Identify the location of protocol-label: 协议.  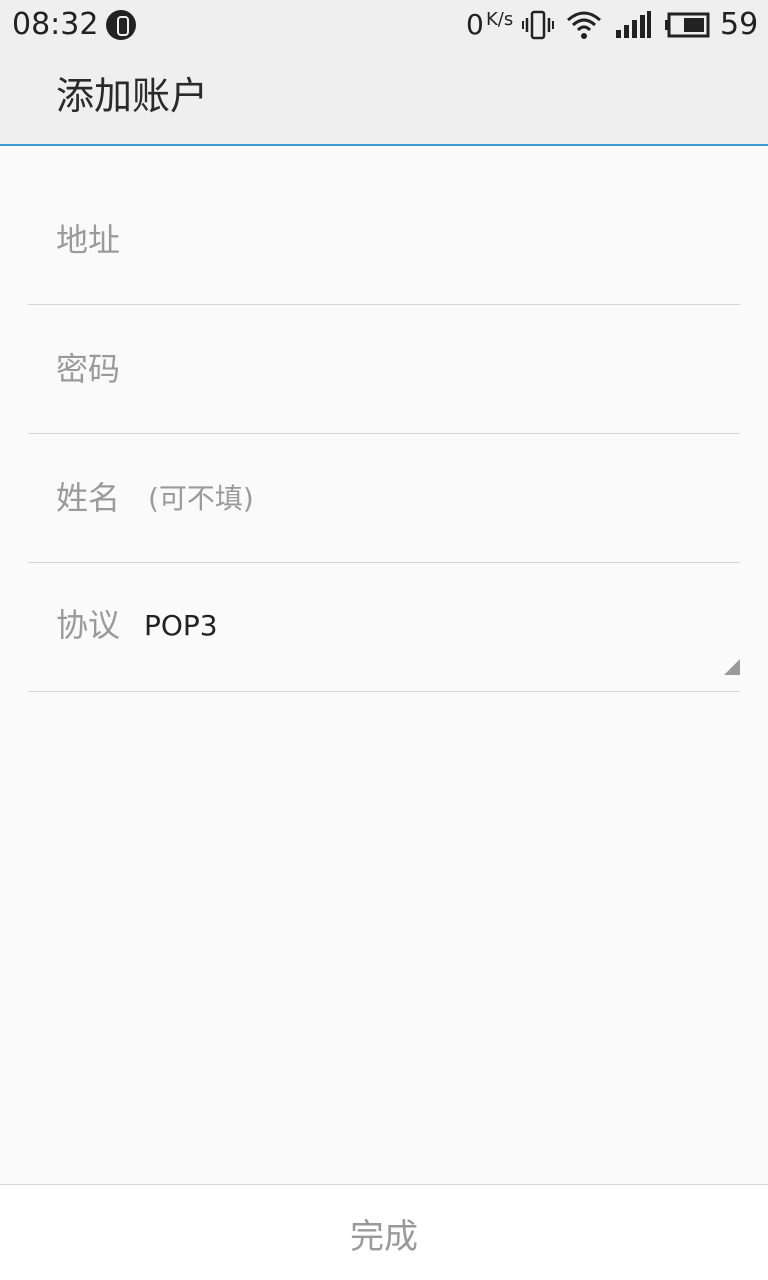
(88, 625).